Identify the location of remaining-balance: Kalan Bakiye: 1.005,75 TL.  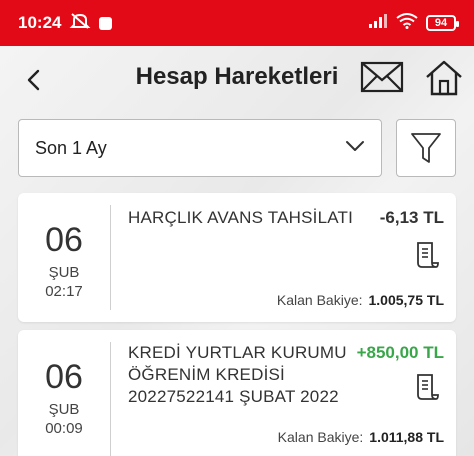
(360, 300).